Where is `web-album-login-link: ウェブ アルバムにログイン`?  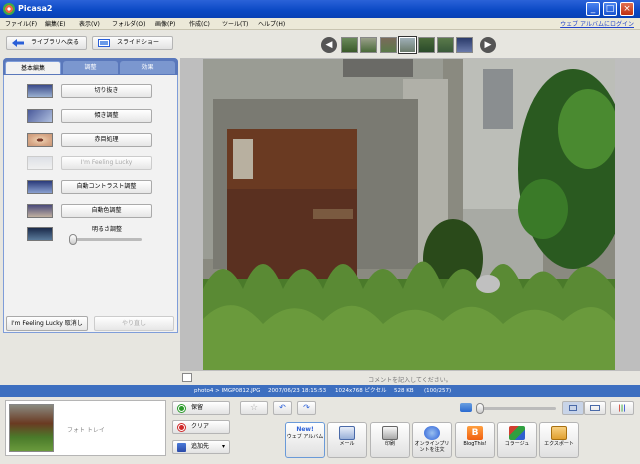 web-album-login-link: ウェブ アルバムにログイン is located at coordinates (597, 23).